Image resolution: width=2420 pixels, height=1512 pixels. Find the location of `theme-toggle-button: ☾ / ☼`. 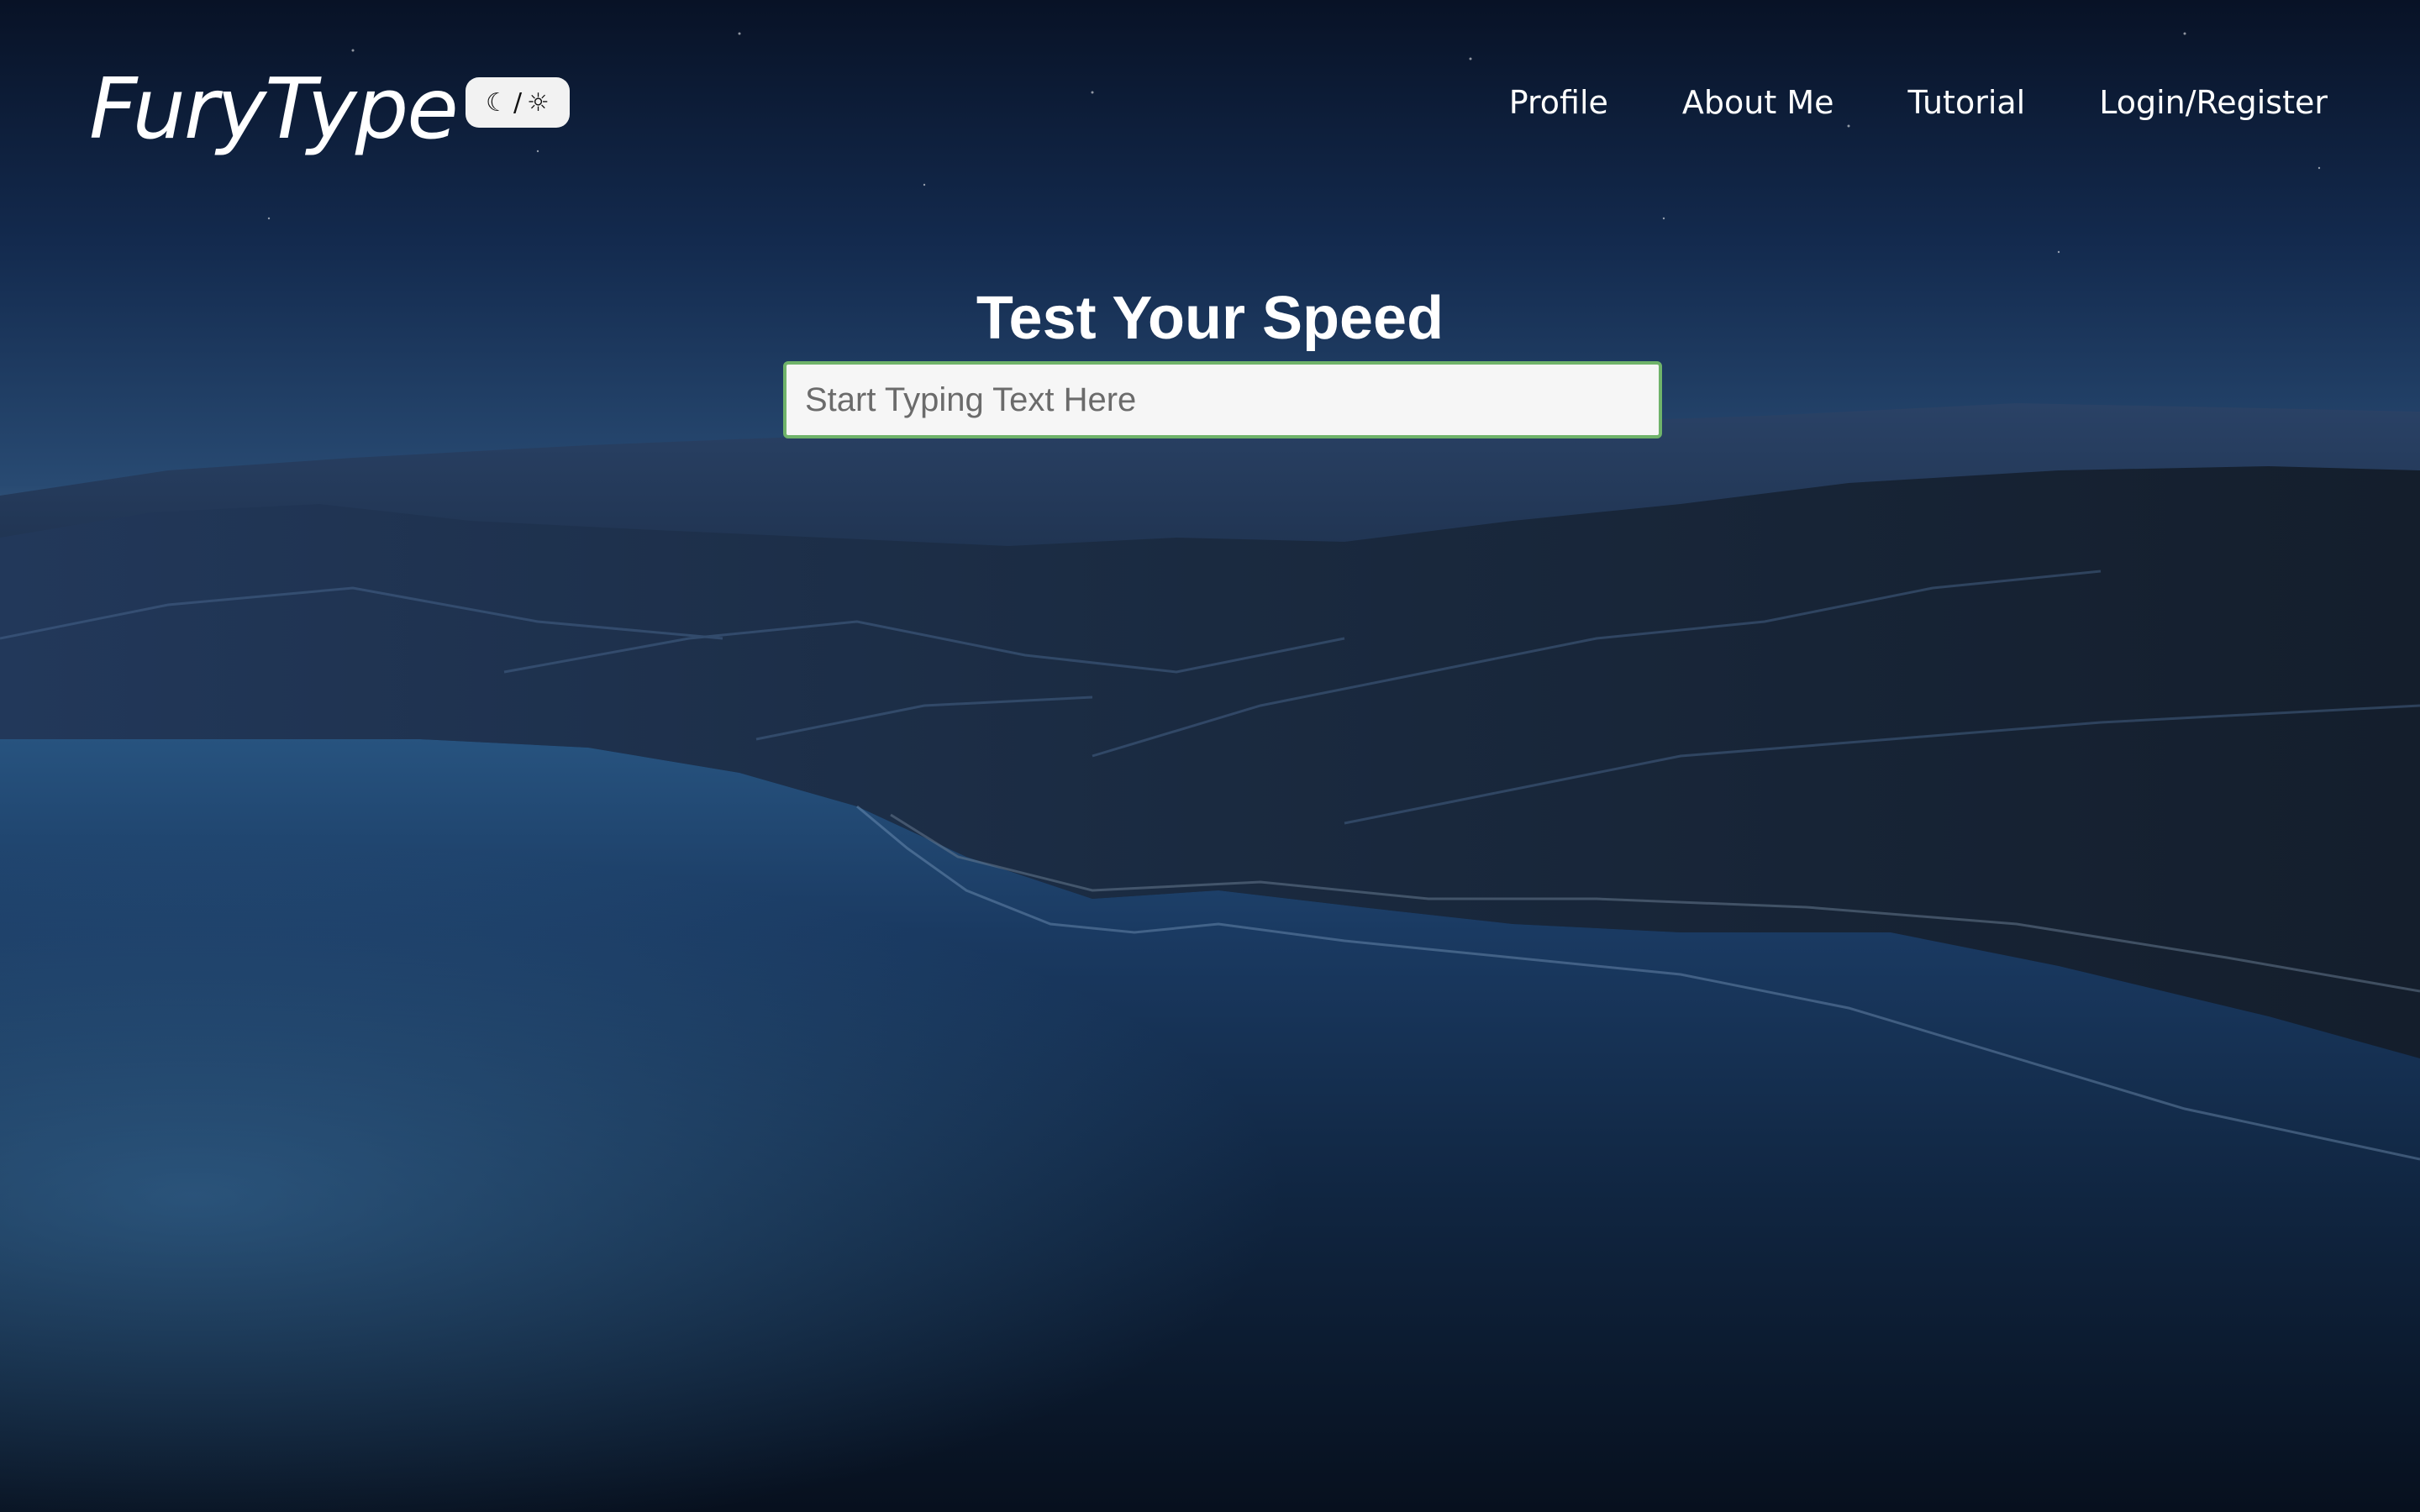

theme-toggle-button: ☾ / ☼ is located at coordinates (518, 102).